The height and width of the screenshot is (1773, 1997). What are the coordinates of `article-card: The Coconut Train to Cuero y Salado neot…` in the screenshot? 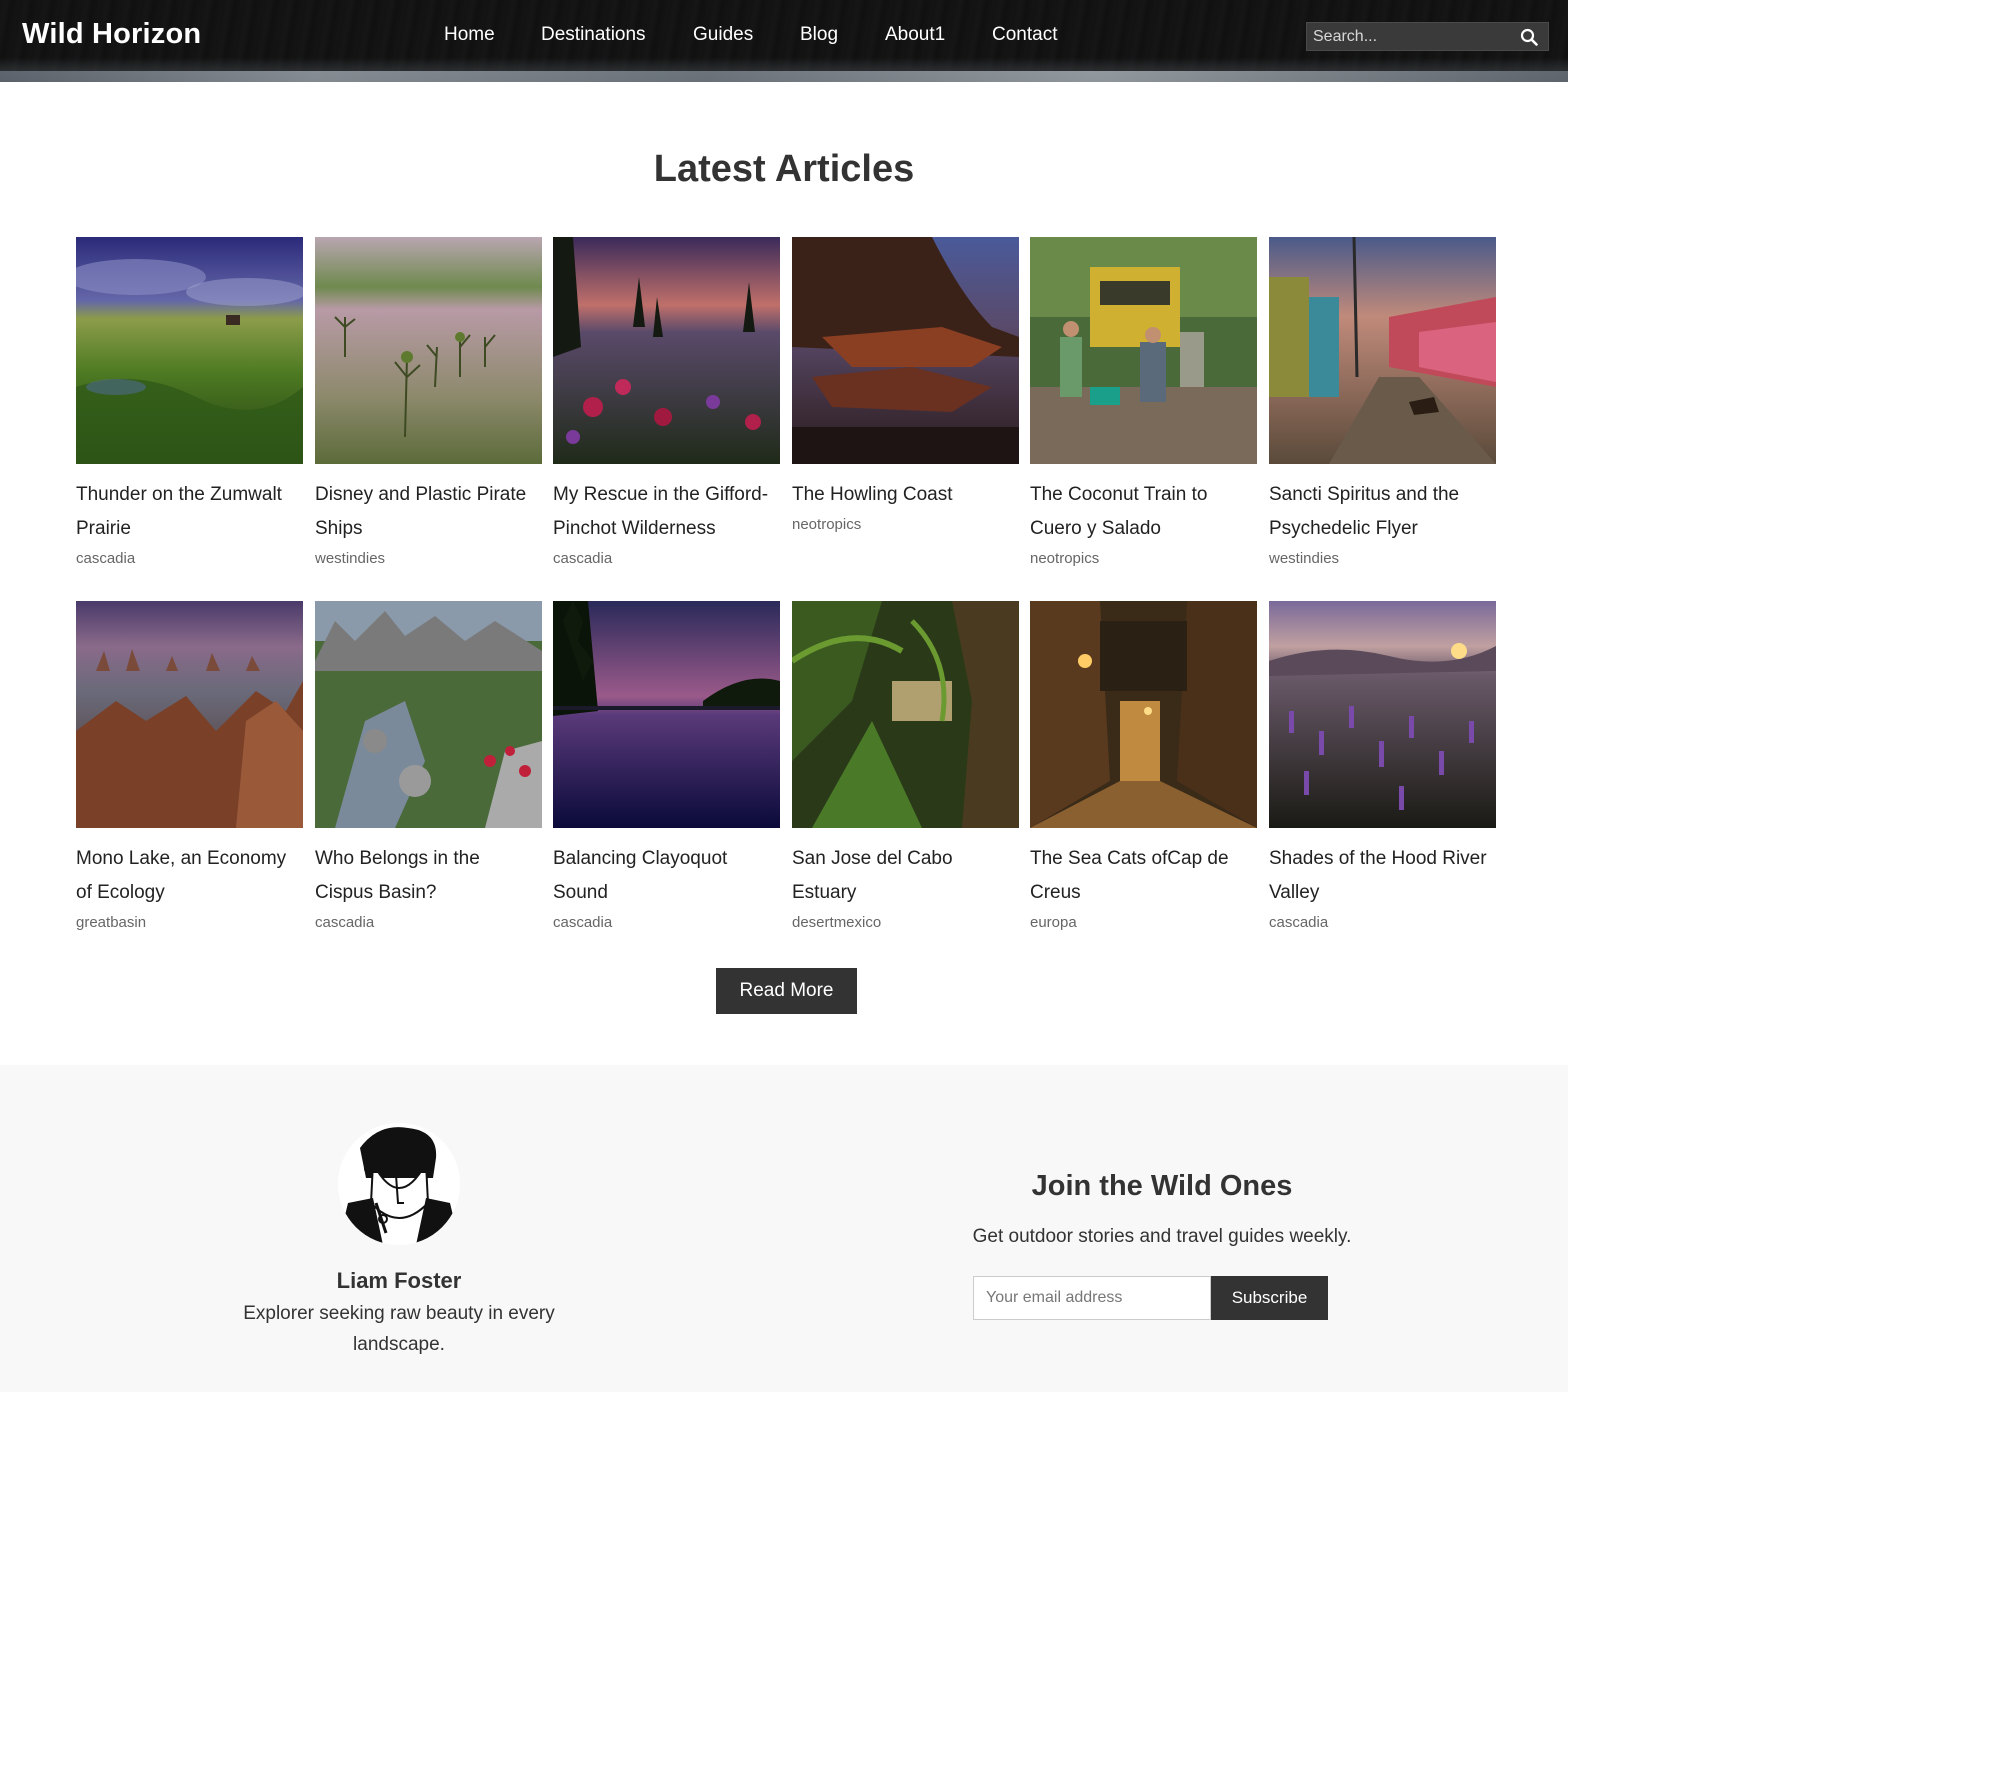 It's located at (1143, 402).